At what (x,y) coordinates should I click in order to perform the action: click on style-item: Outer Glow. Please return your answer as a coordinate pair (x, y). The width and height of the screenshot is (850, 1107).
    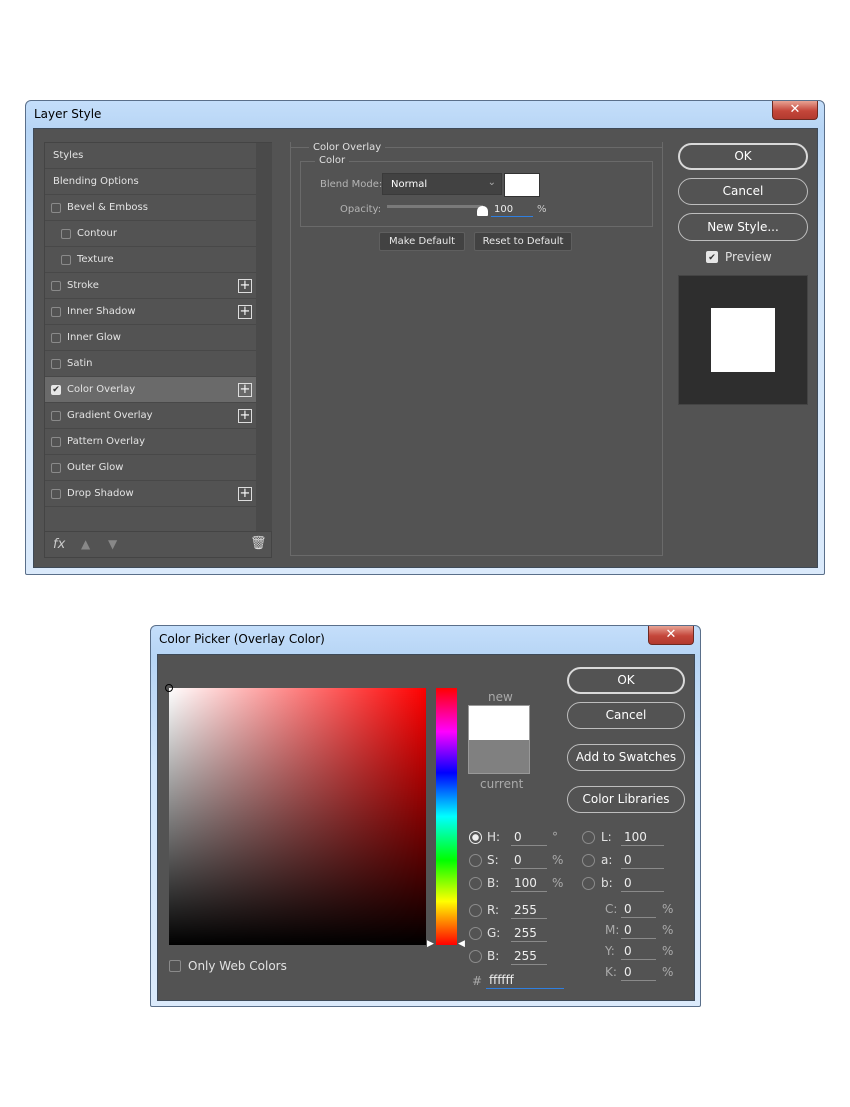
    Looking at the image, I should click on (150, 468).